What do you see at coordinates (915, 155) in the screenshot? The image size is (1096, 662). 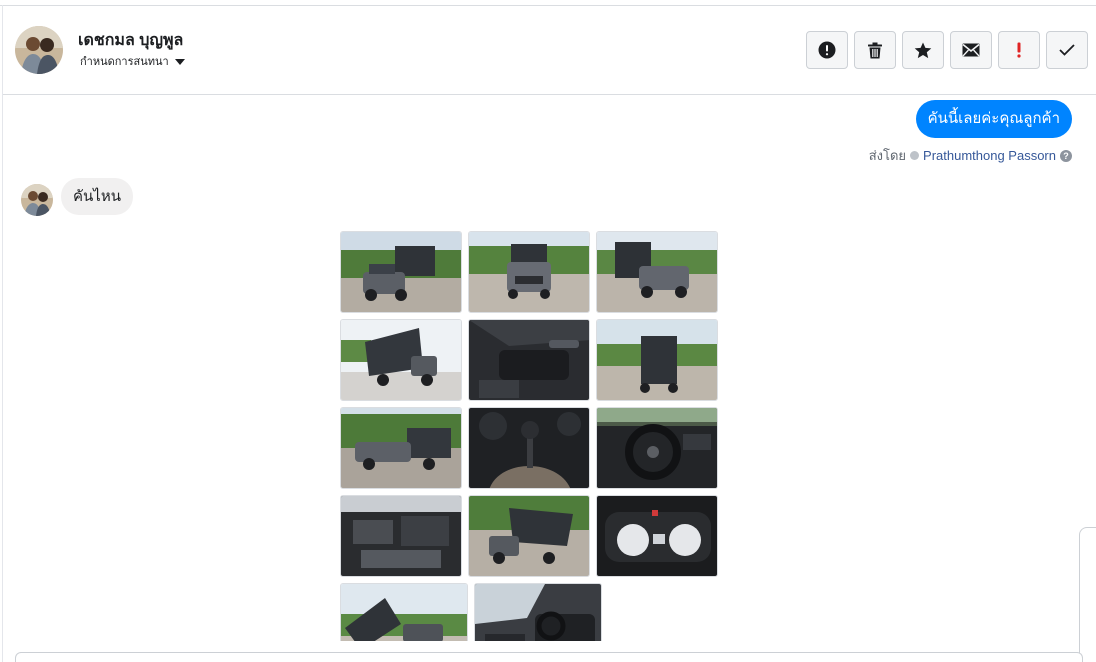 I see `verified-dot-icon` at bounding box center [915, 155].